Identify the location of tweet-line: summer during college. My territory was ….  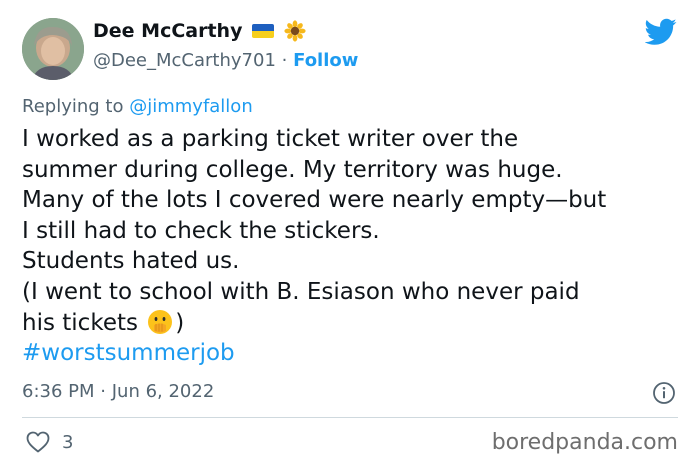
(292, 169).